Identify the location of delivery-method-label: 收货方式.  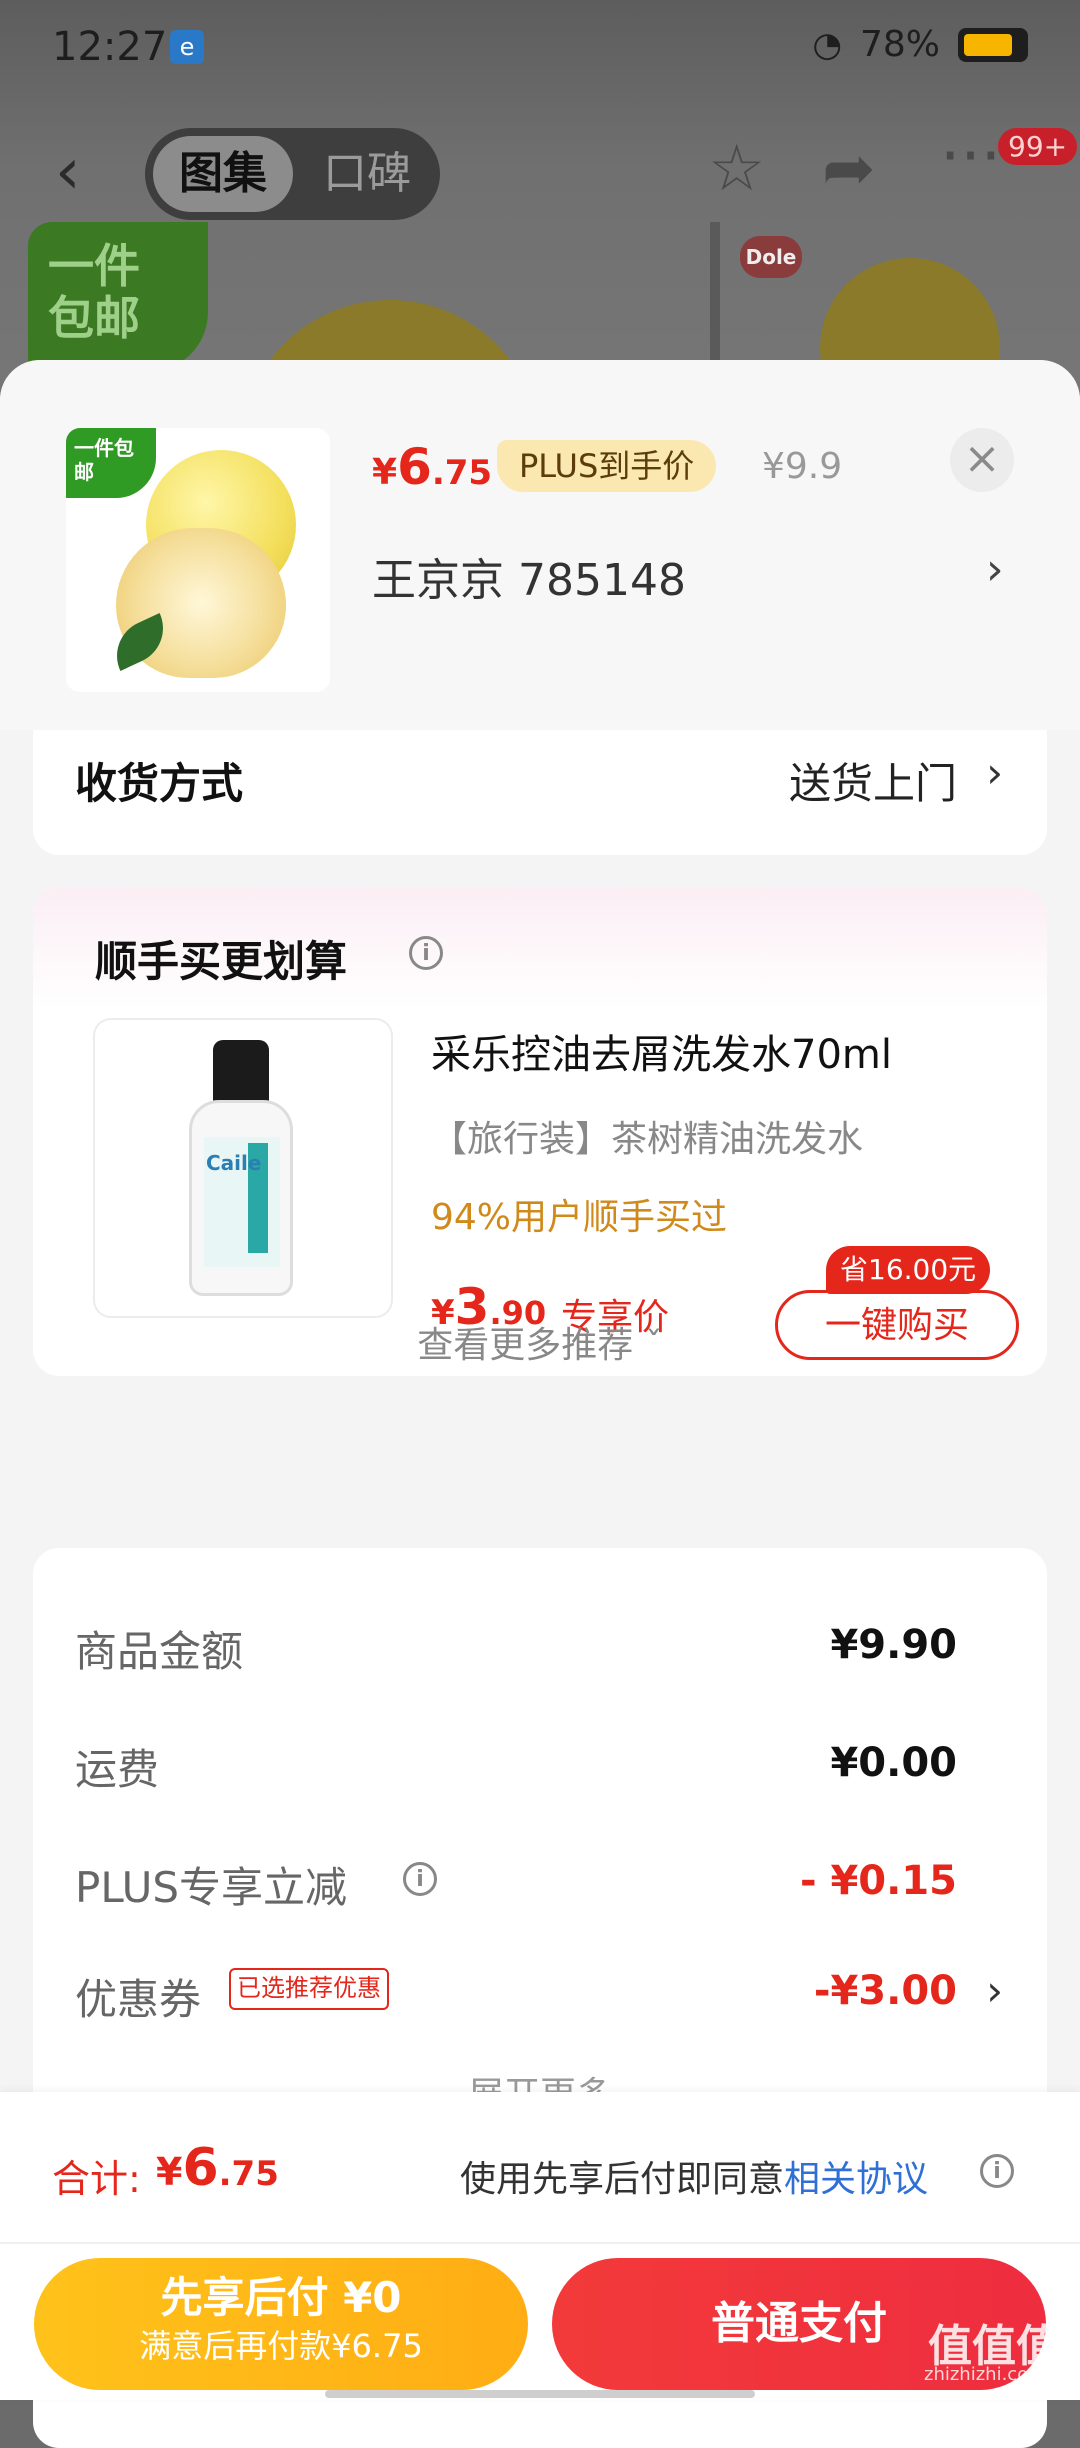
(159, 783).